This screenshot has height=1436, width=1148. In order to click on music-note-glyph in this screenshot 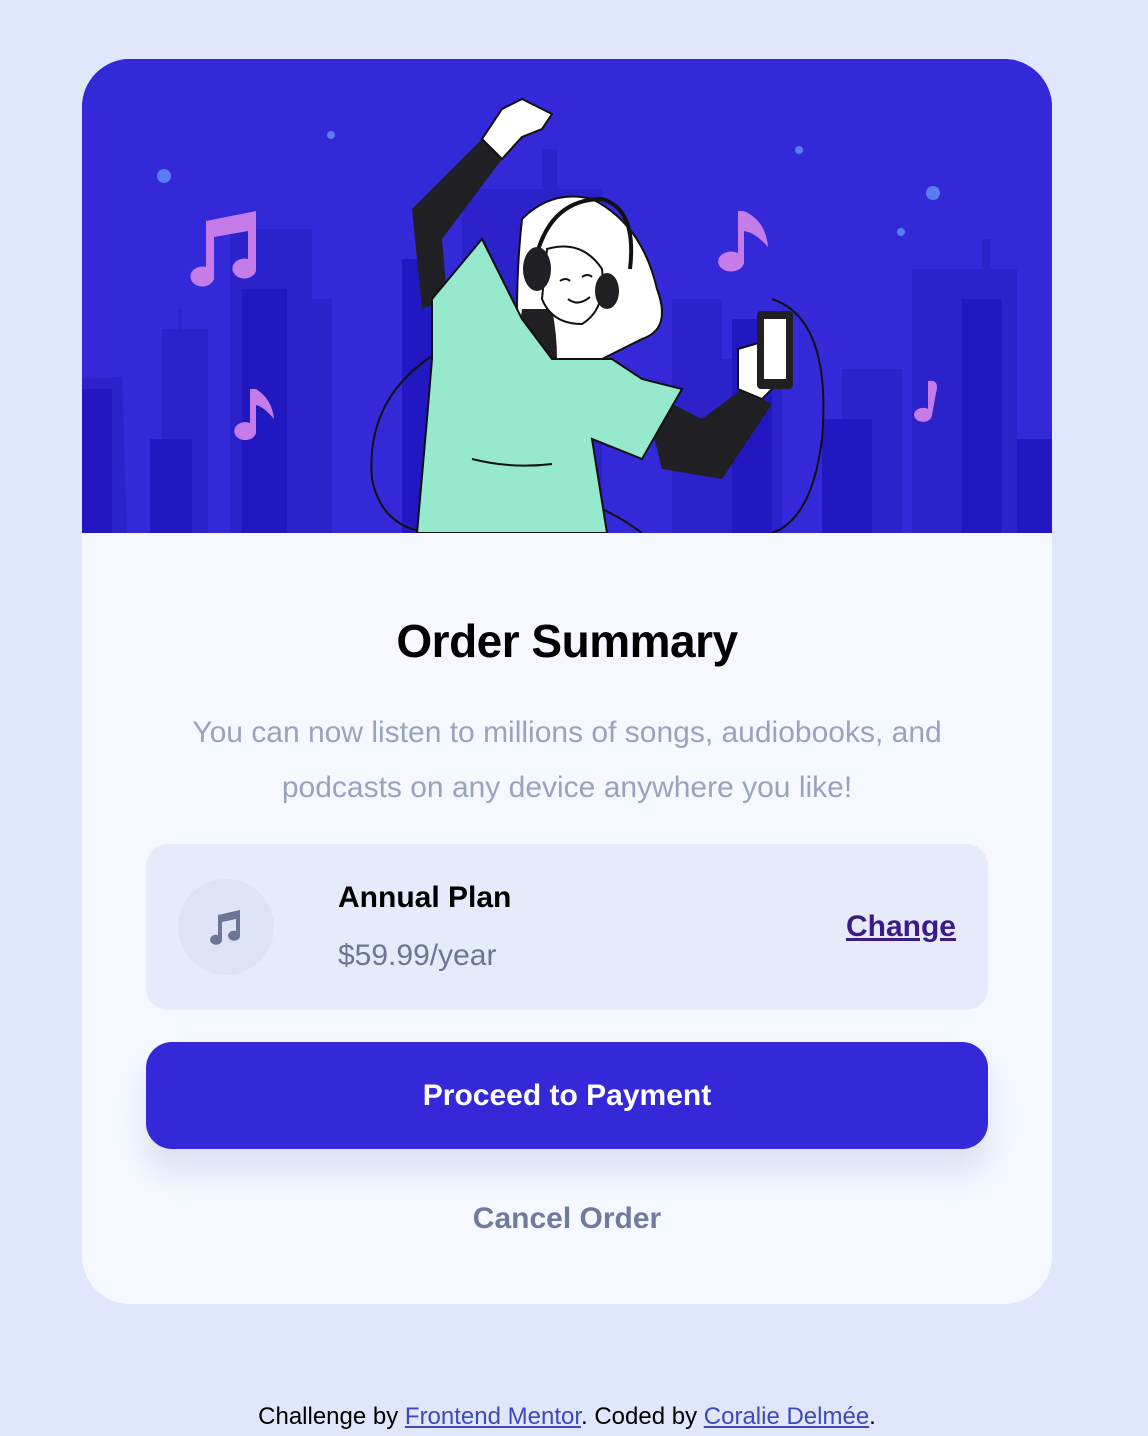, I will do `click(225, 927)`.